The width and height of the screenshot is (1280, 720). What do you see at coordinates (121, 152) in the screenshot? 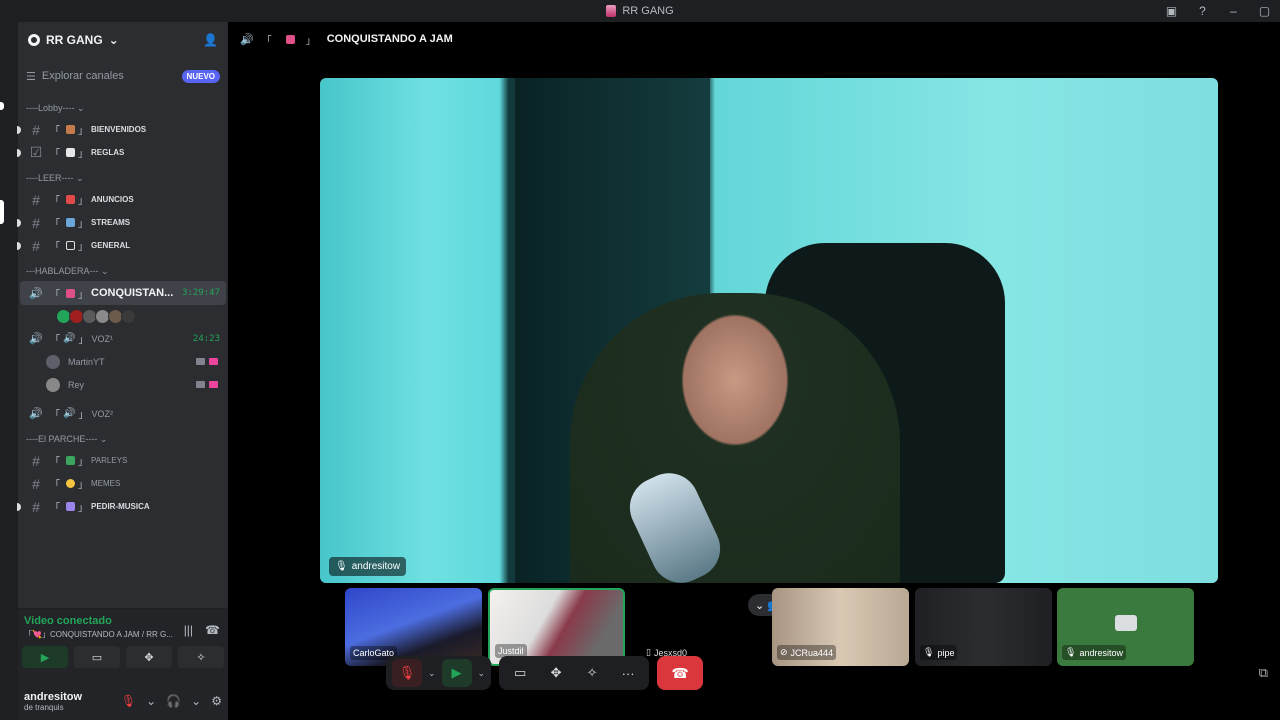
I see `channel-reglas: ☑ 「」 REGLAS` at bounding box center [121, 152].